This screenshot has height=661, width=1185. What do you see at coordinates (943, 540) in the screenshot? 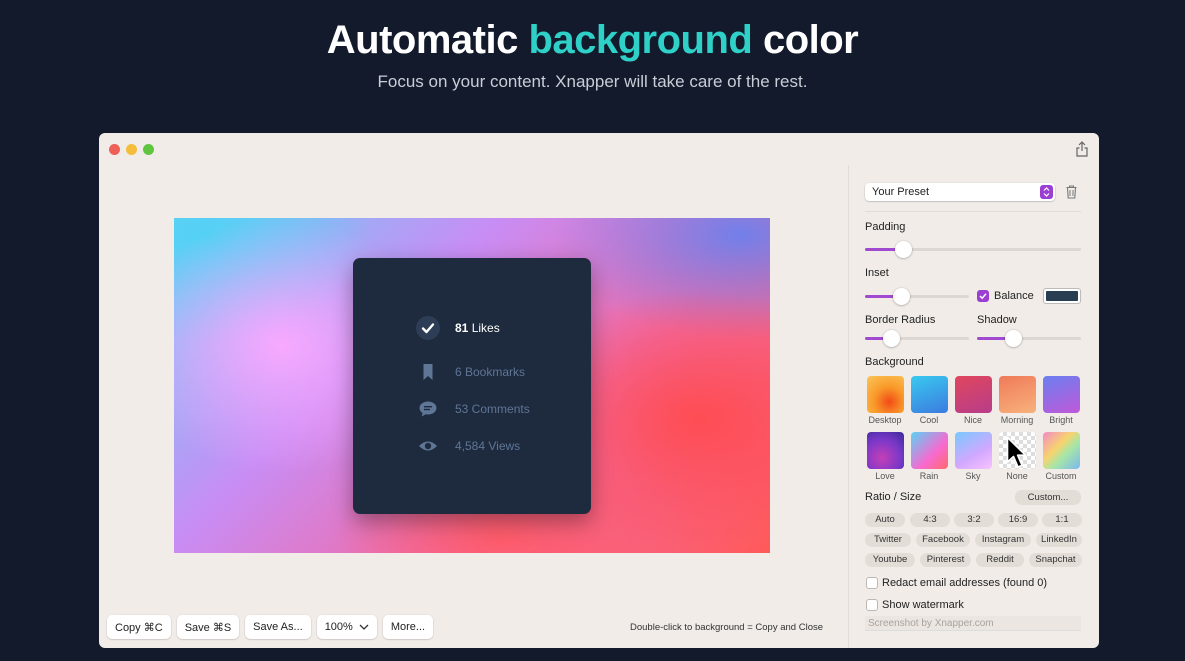
I see `size-facebook-pill: Facebook` at bounding box center [943, 540].